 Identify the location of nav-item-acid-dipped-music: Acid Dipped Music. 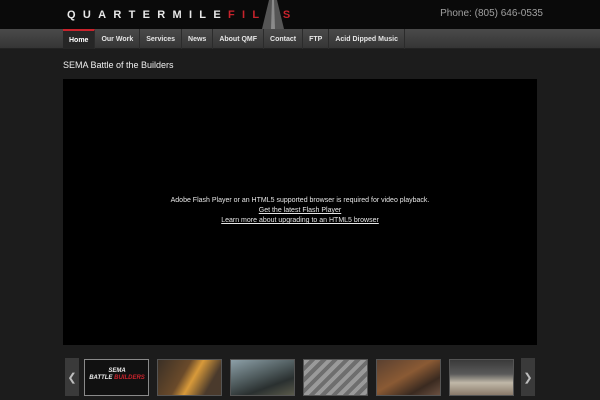
(367, 39).